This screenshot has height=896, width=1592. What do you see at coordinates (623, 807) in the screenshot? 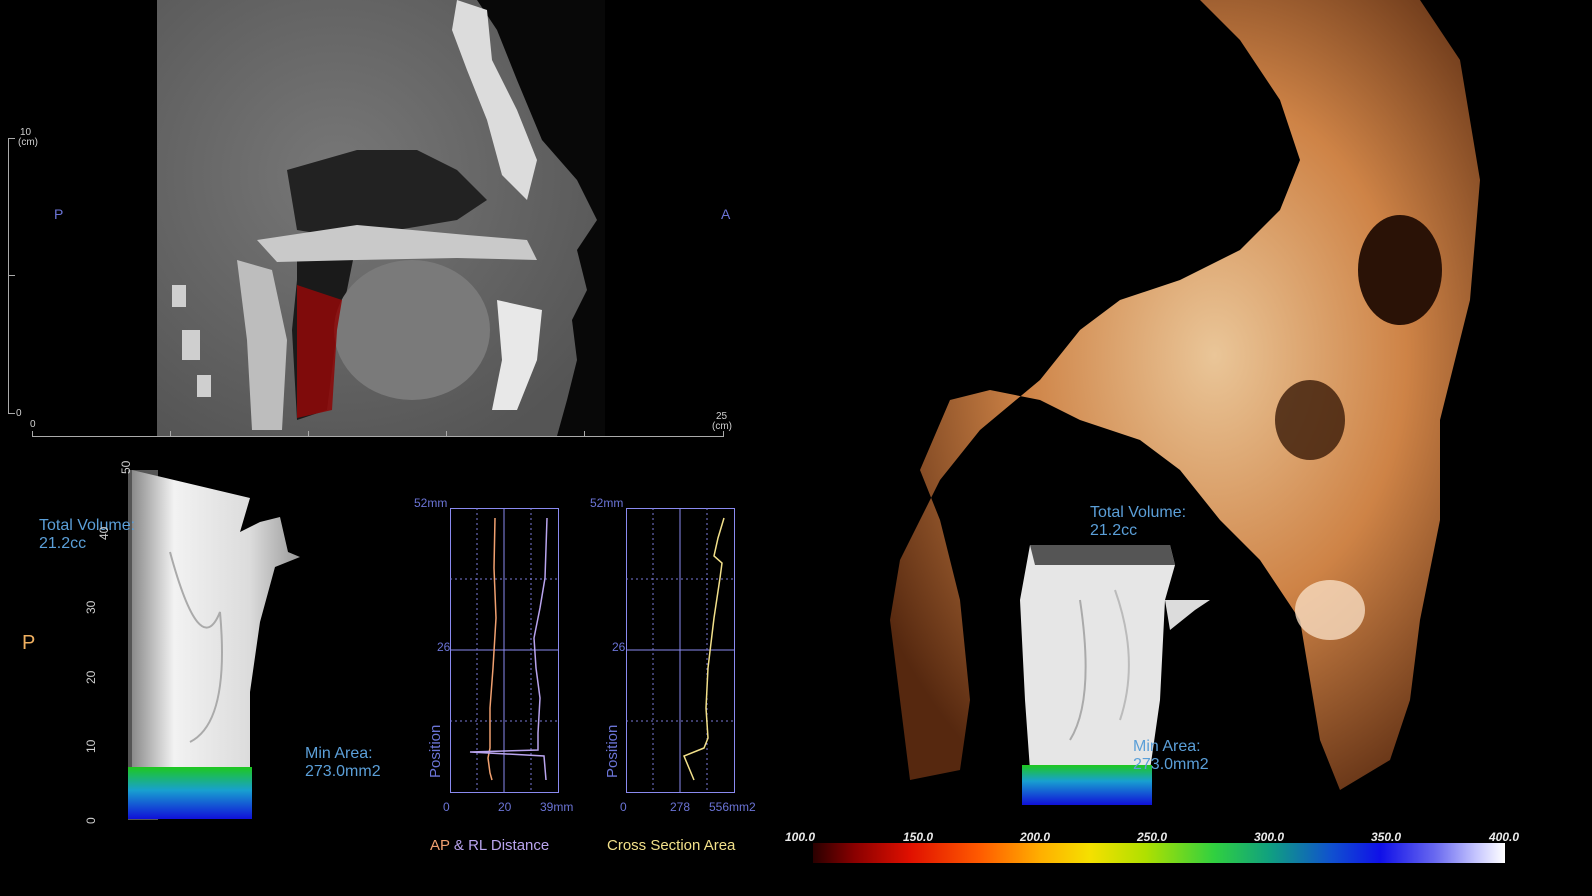
I see `csa-x-tick: 0` at bounding box center [623, 807].